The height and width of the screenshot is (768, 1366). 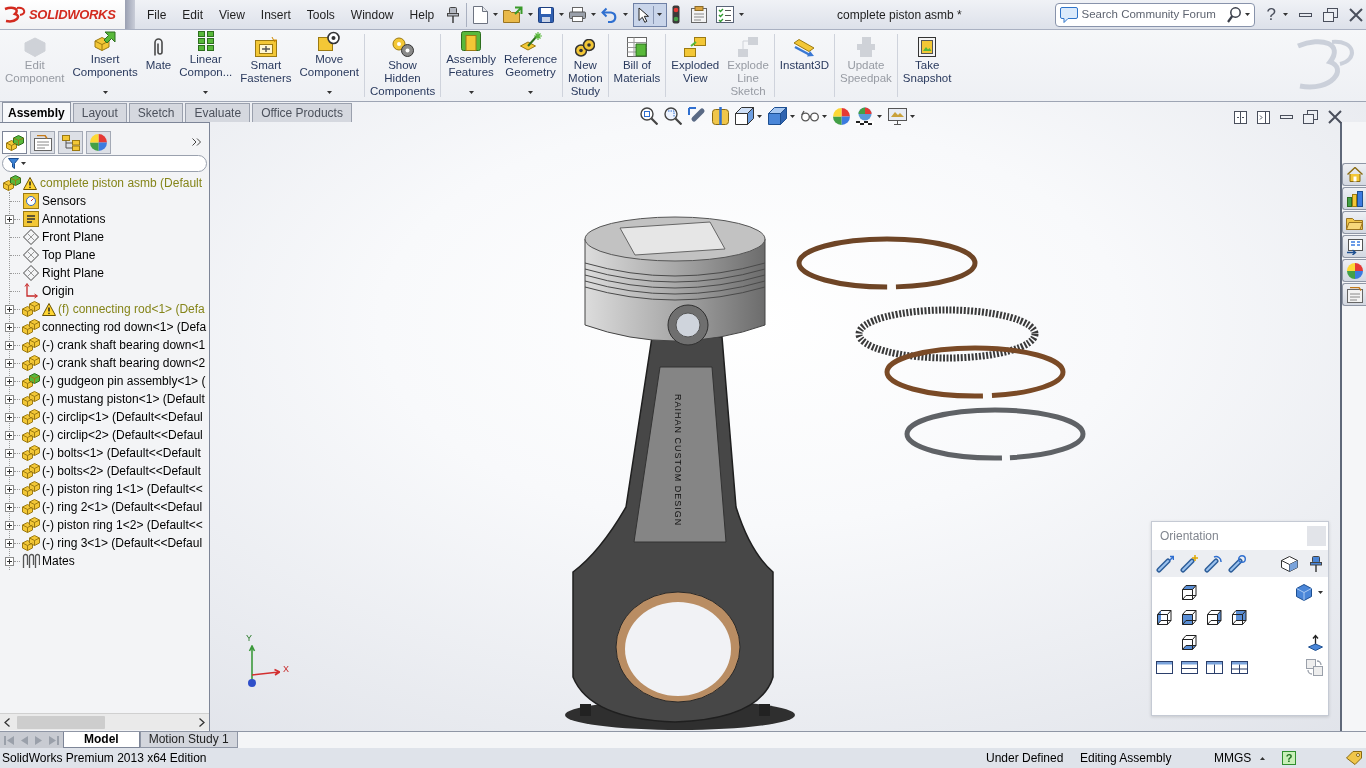 I want to click on traffic-light-icon, so click(x=676, y=14).